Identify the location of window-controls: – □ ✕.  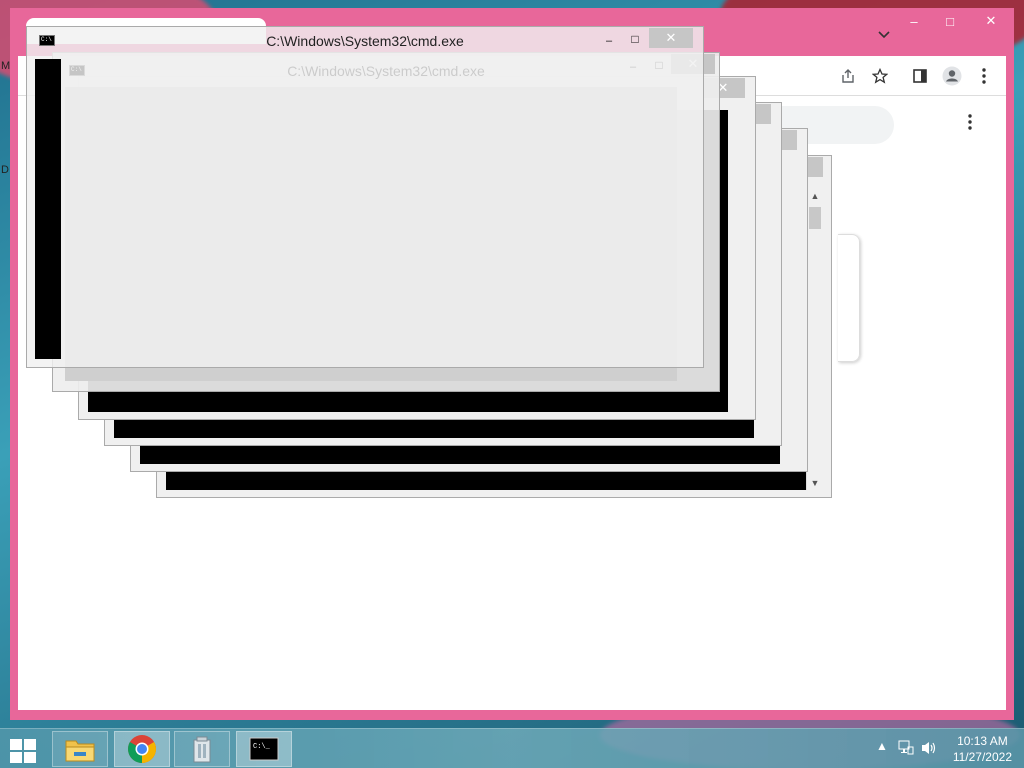
(955, 22).